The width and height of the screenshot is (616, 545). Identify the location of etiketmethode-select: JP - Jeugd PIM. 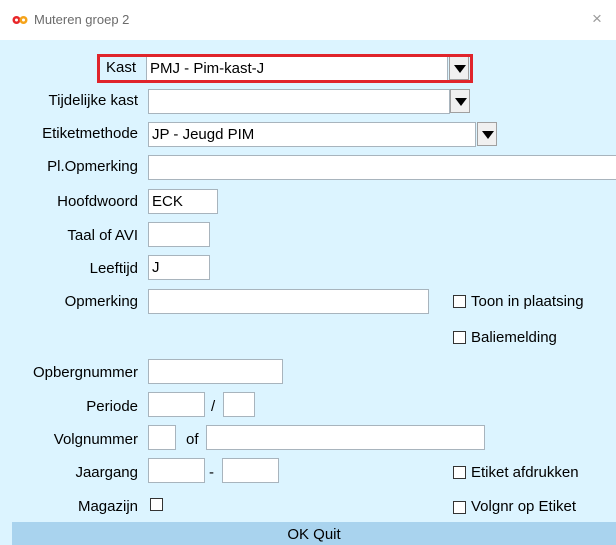
(312, 134).